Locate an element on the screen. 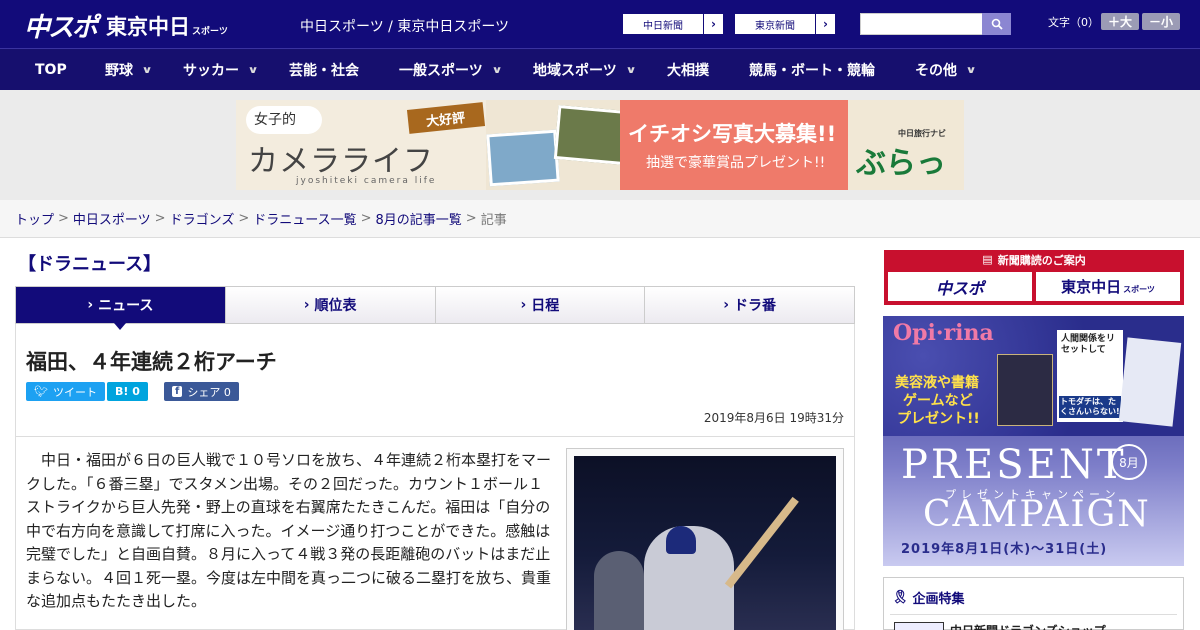 The image size is (1200, 630). nav-sumo: 大相撲 is located at coordinates (688, 70).